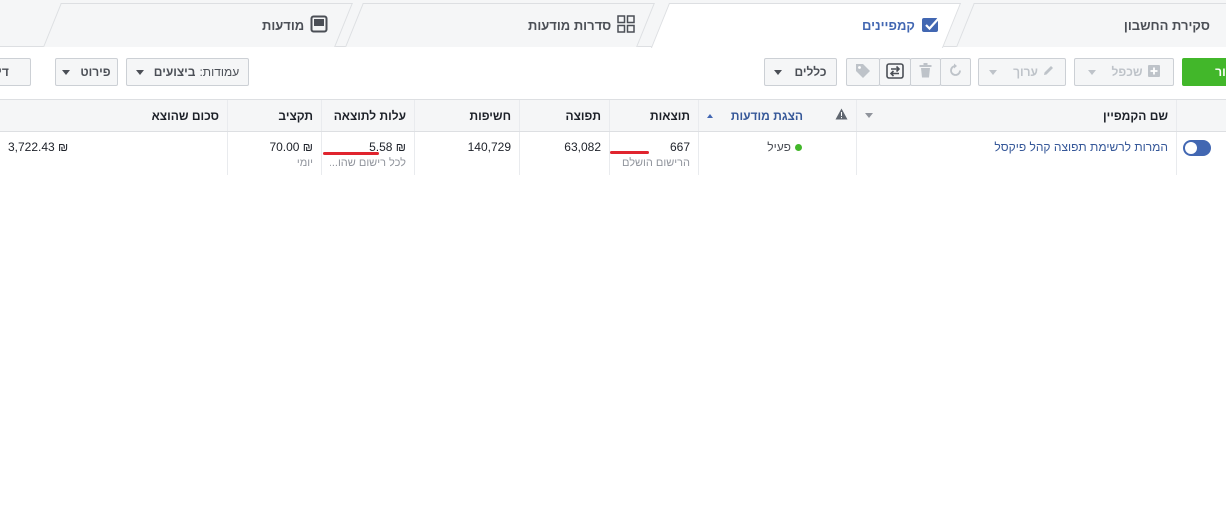  What do you see at coordinates (1135, 115) in the screenshot?
I see `header-name-label: שם הקמפיין` at bounding box center [1135, 115].